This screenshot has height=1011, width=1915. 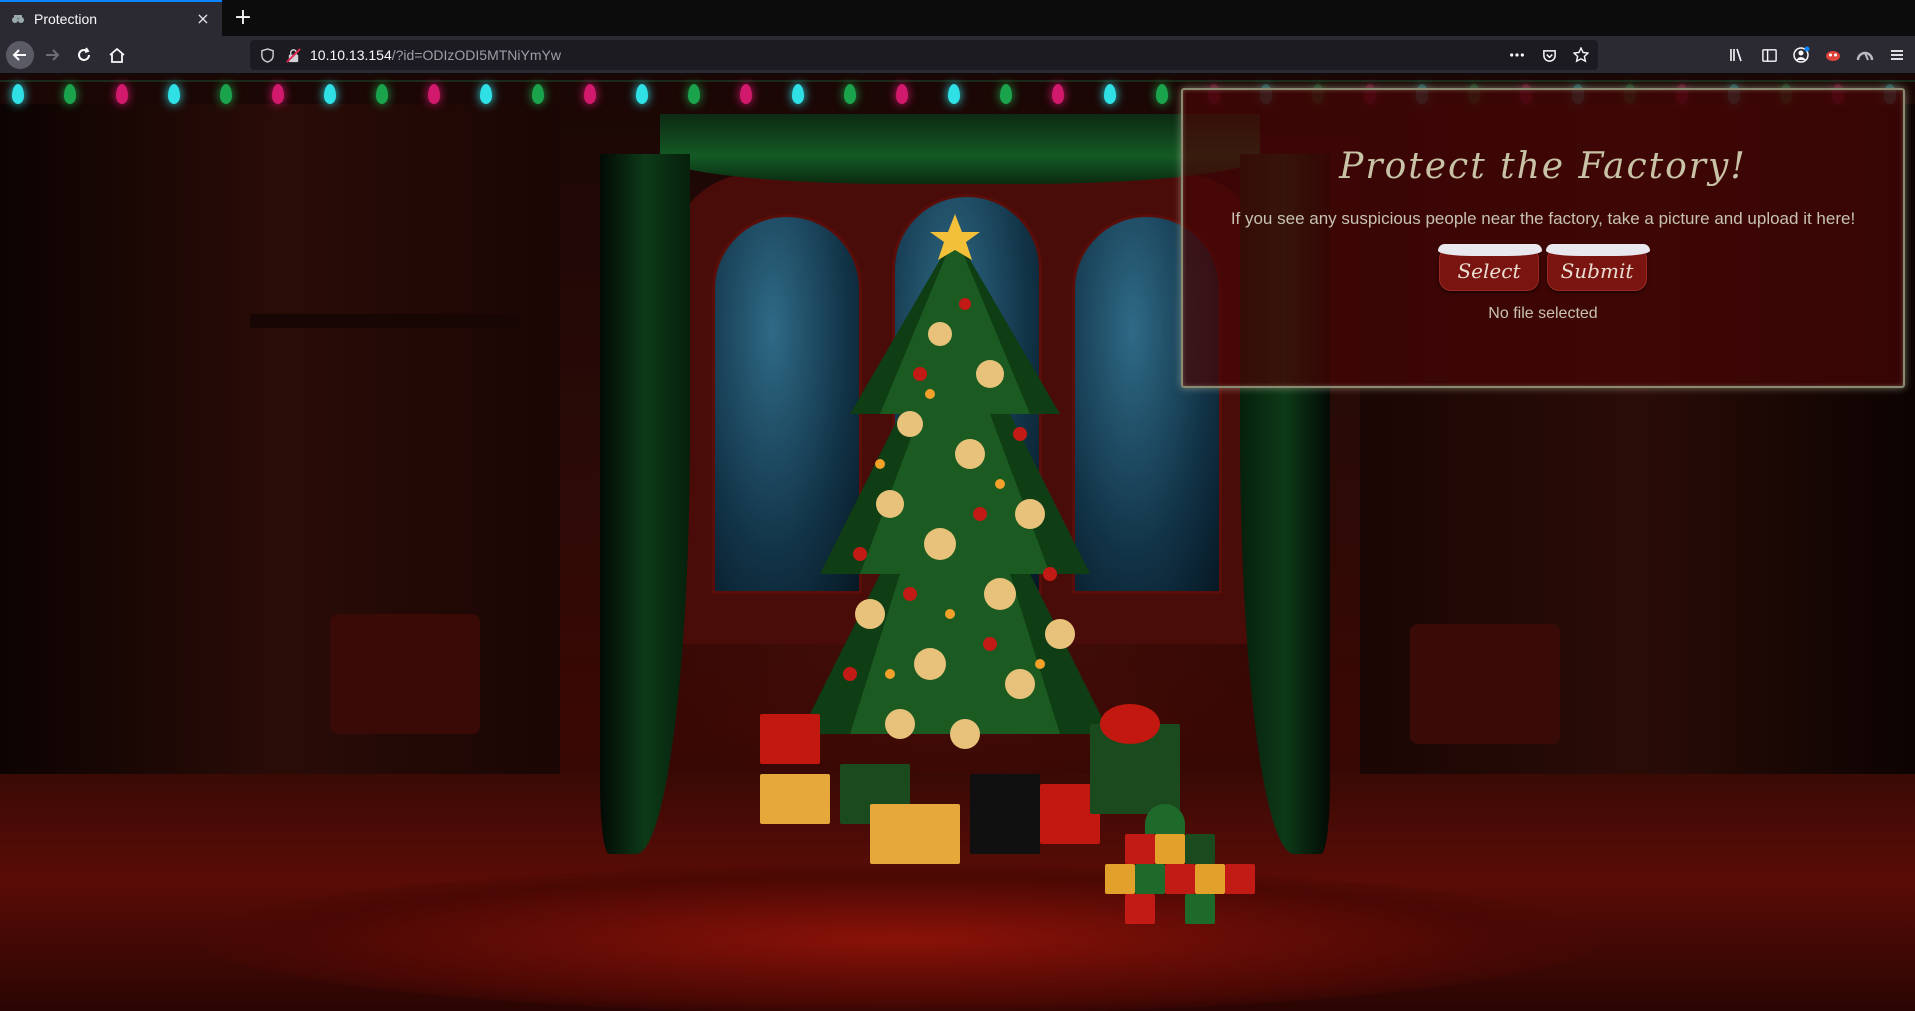 I want to click on pocket-icon, so click(x=1549, y=55).